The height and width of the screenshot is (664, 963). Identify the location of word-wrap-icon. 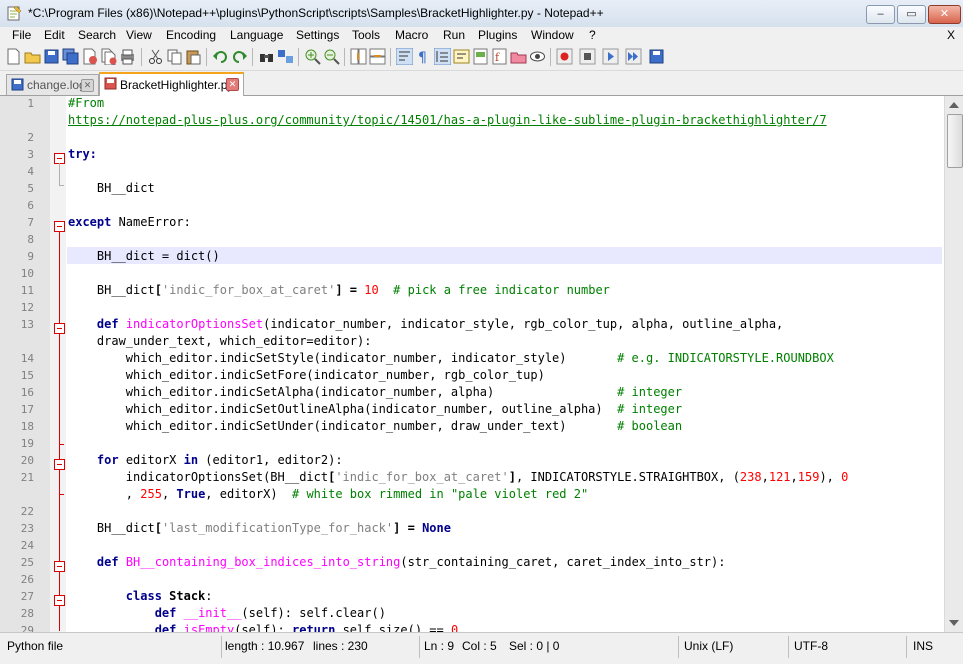
(404, 56).